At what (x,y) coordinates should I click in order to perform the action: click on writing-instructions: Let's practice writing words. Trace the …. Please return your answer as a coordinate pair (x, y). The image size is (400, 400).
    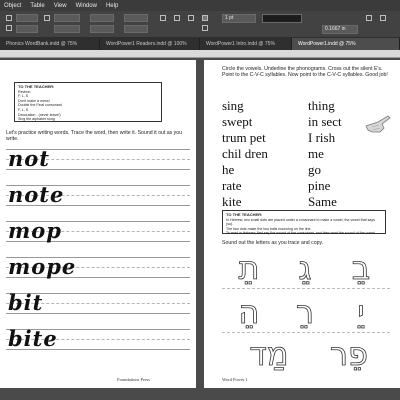
    Looking at the image, I should click on (94, 136).